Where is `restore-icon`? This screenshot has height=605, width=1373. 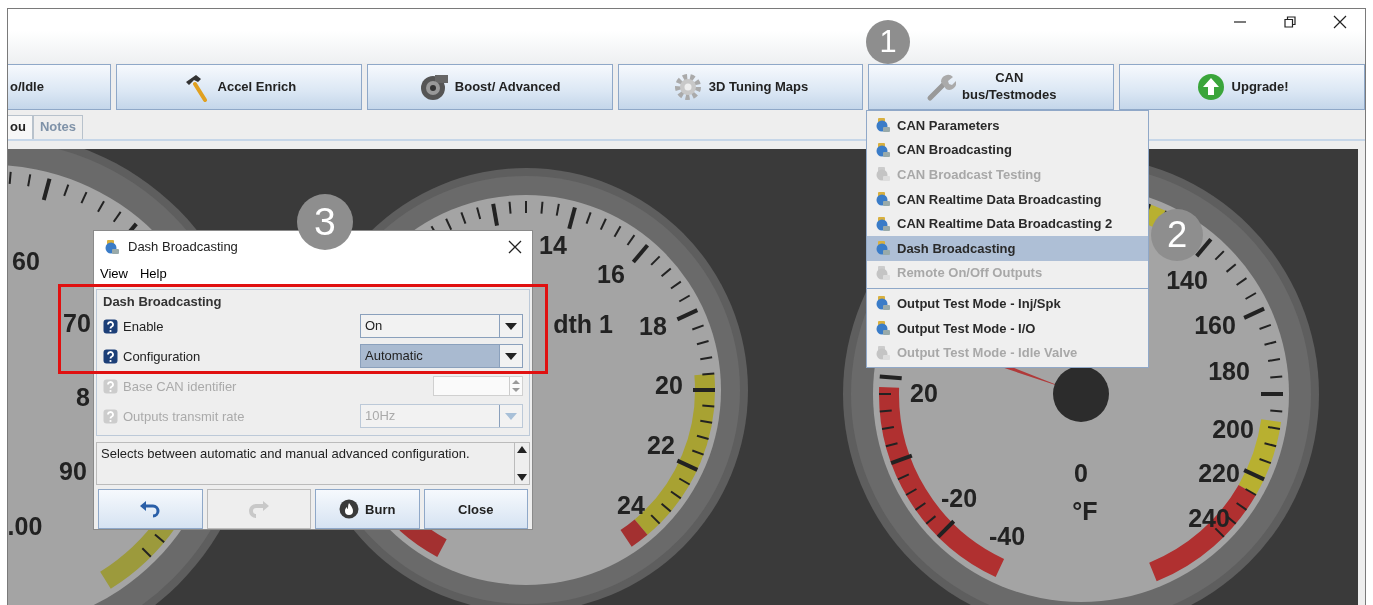
restore-icon is located at coordinates (1290, 22).